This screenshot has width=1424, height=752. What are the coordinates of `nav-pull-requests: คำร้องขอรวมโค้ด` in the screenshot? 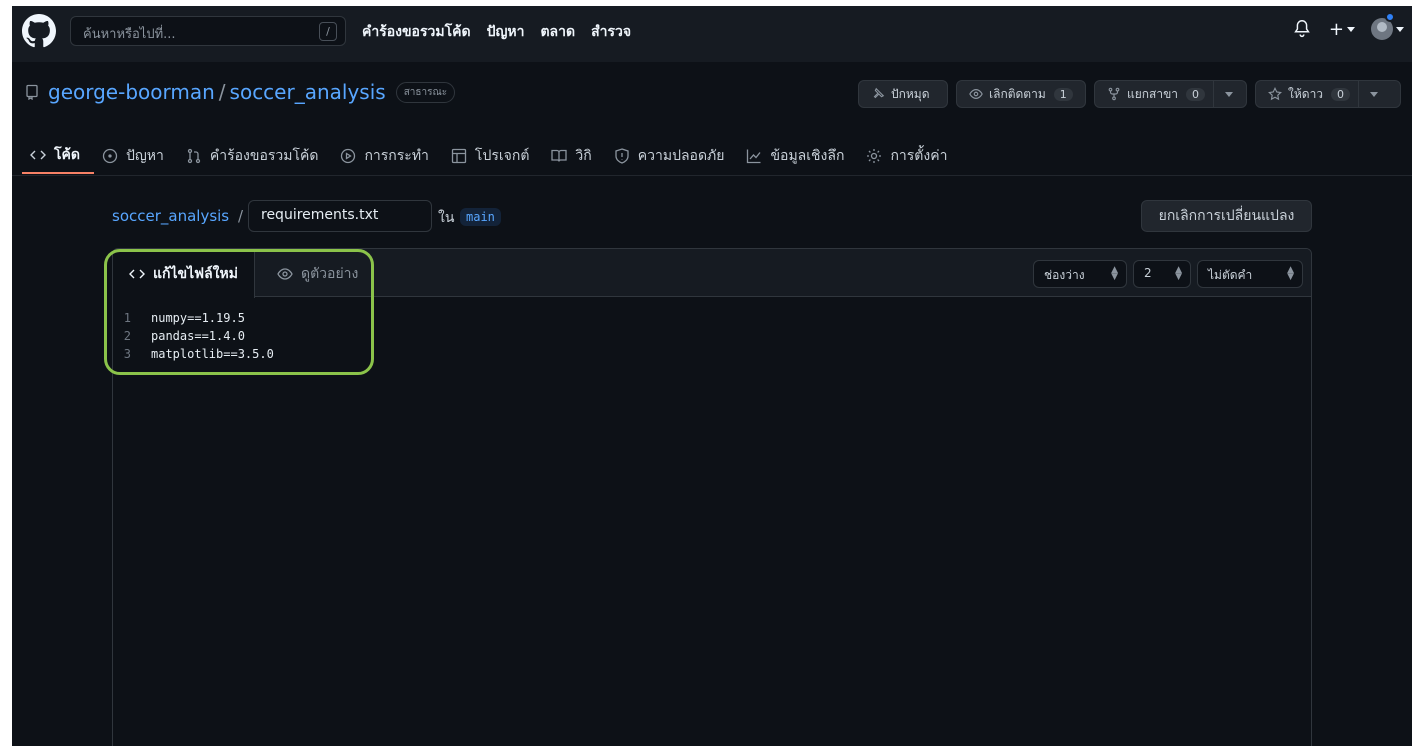 It's located at (416, 32).